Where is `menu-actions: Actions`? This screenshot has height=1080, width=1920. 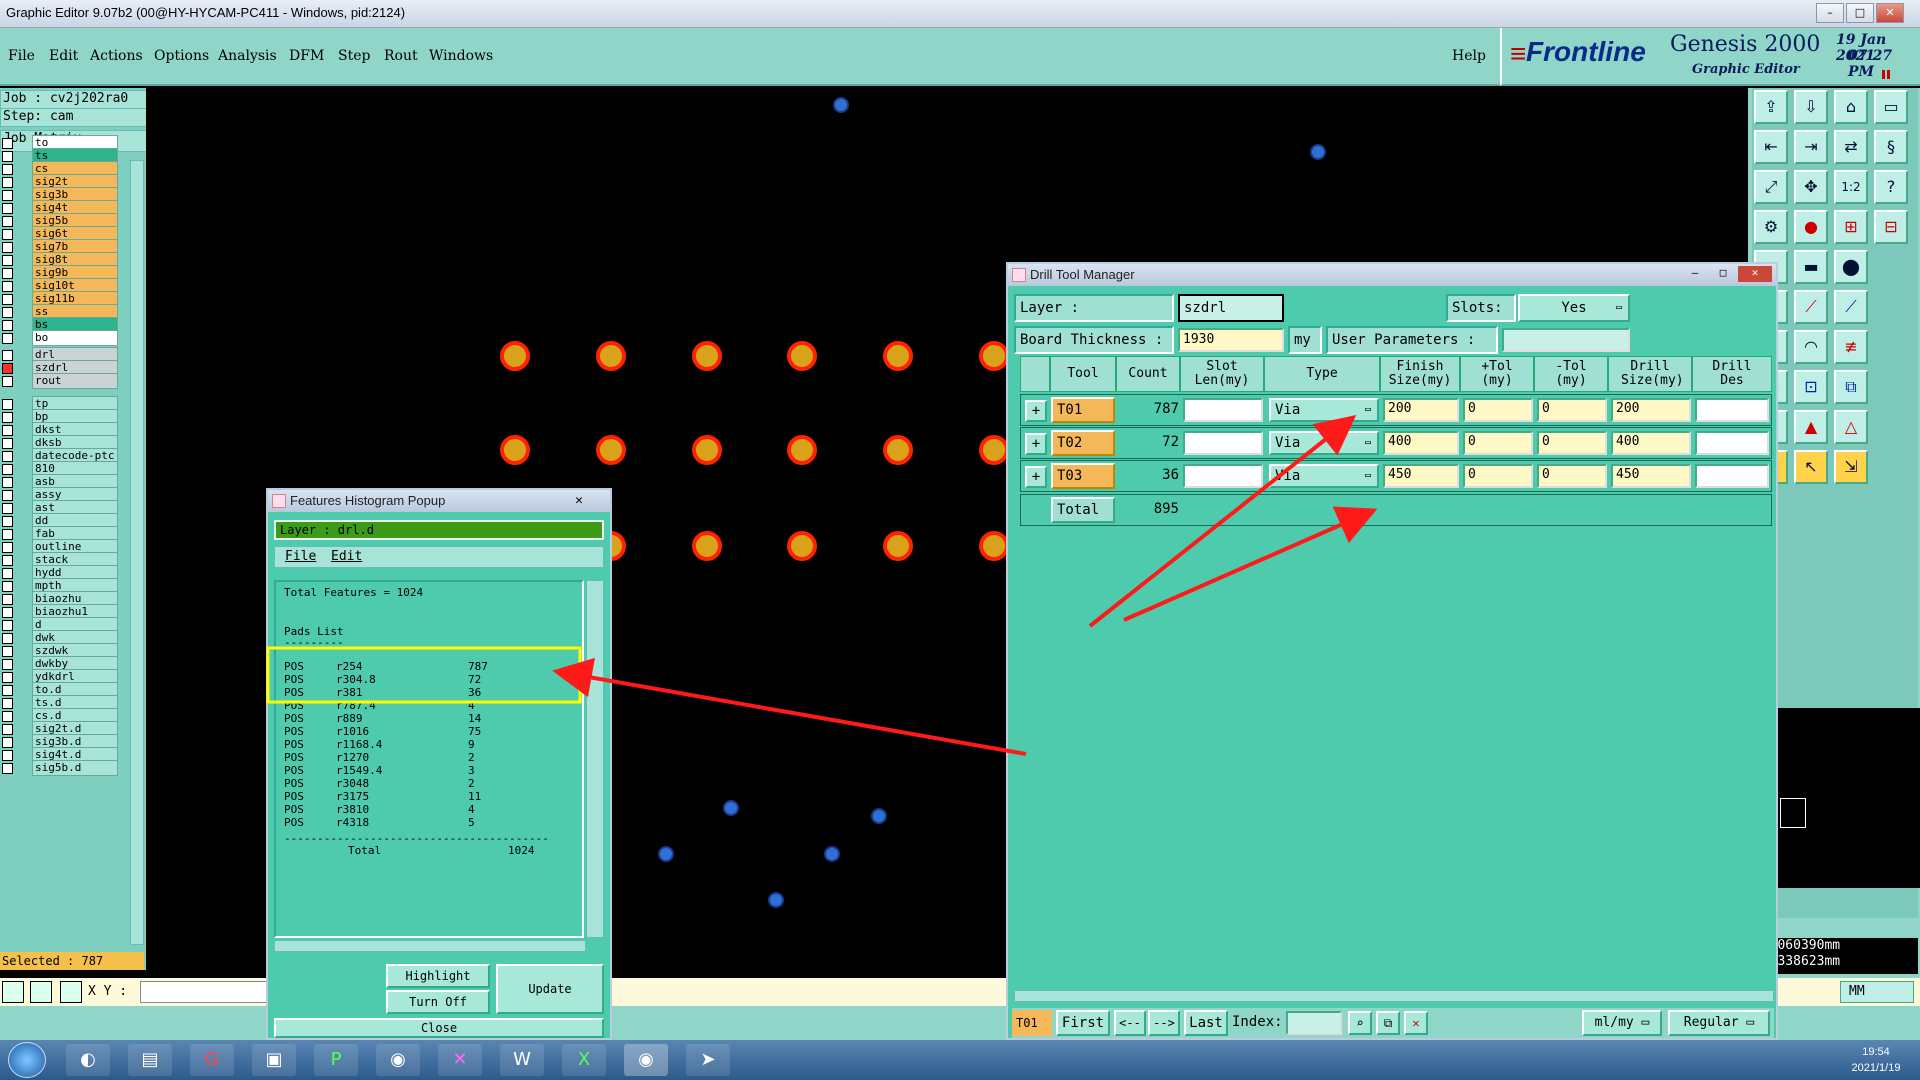 menu-actions: Actions is located at coordinates (116, 56).